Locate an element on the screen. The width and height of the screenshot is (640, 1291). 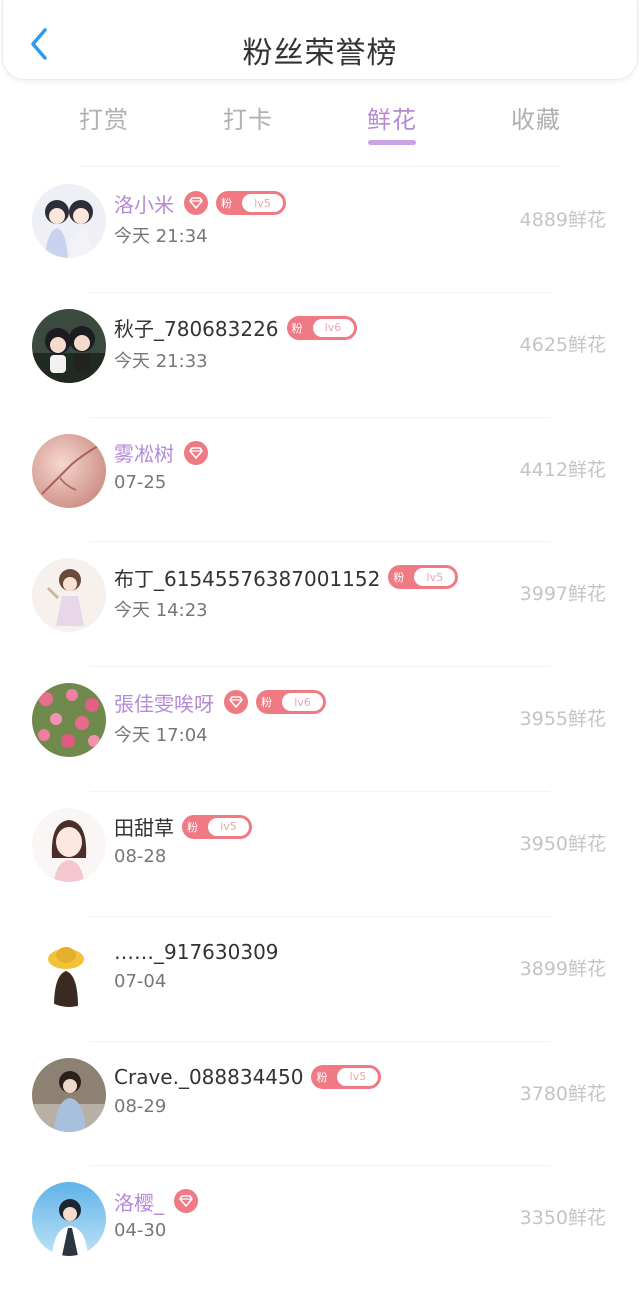
active-tab-indicator is located at coordinates (392, 142).